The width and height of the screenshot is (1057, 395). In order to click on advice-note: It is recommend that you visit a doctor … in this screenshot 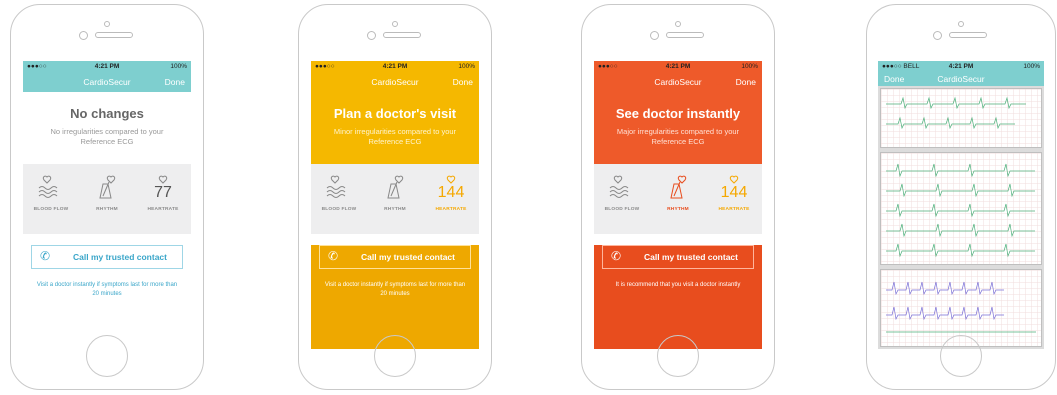, I will do `click(678, 285)`.